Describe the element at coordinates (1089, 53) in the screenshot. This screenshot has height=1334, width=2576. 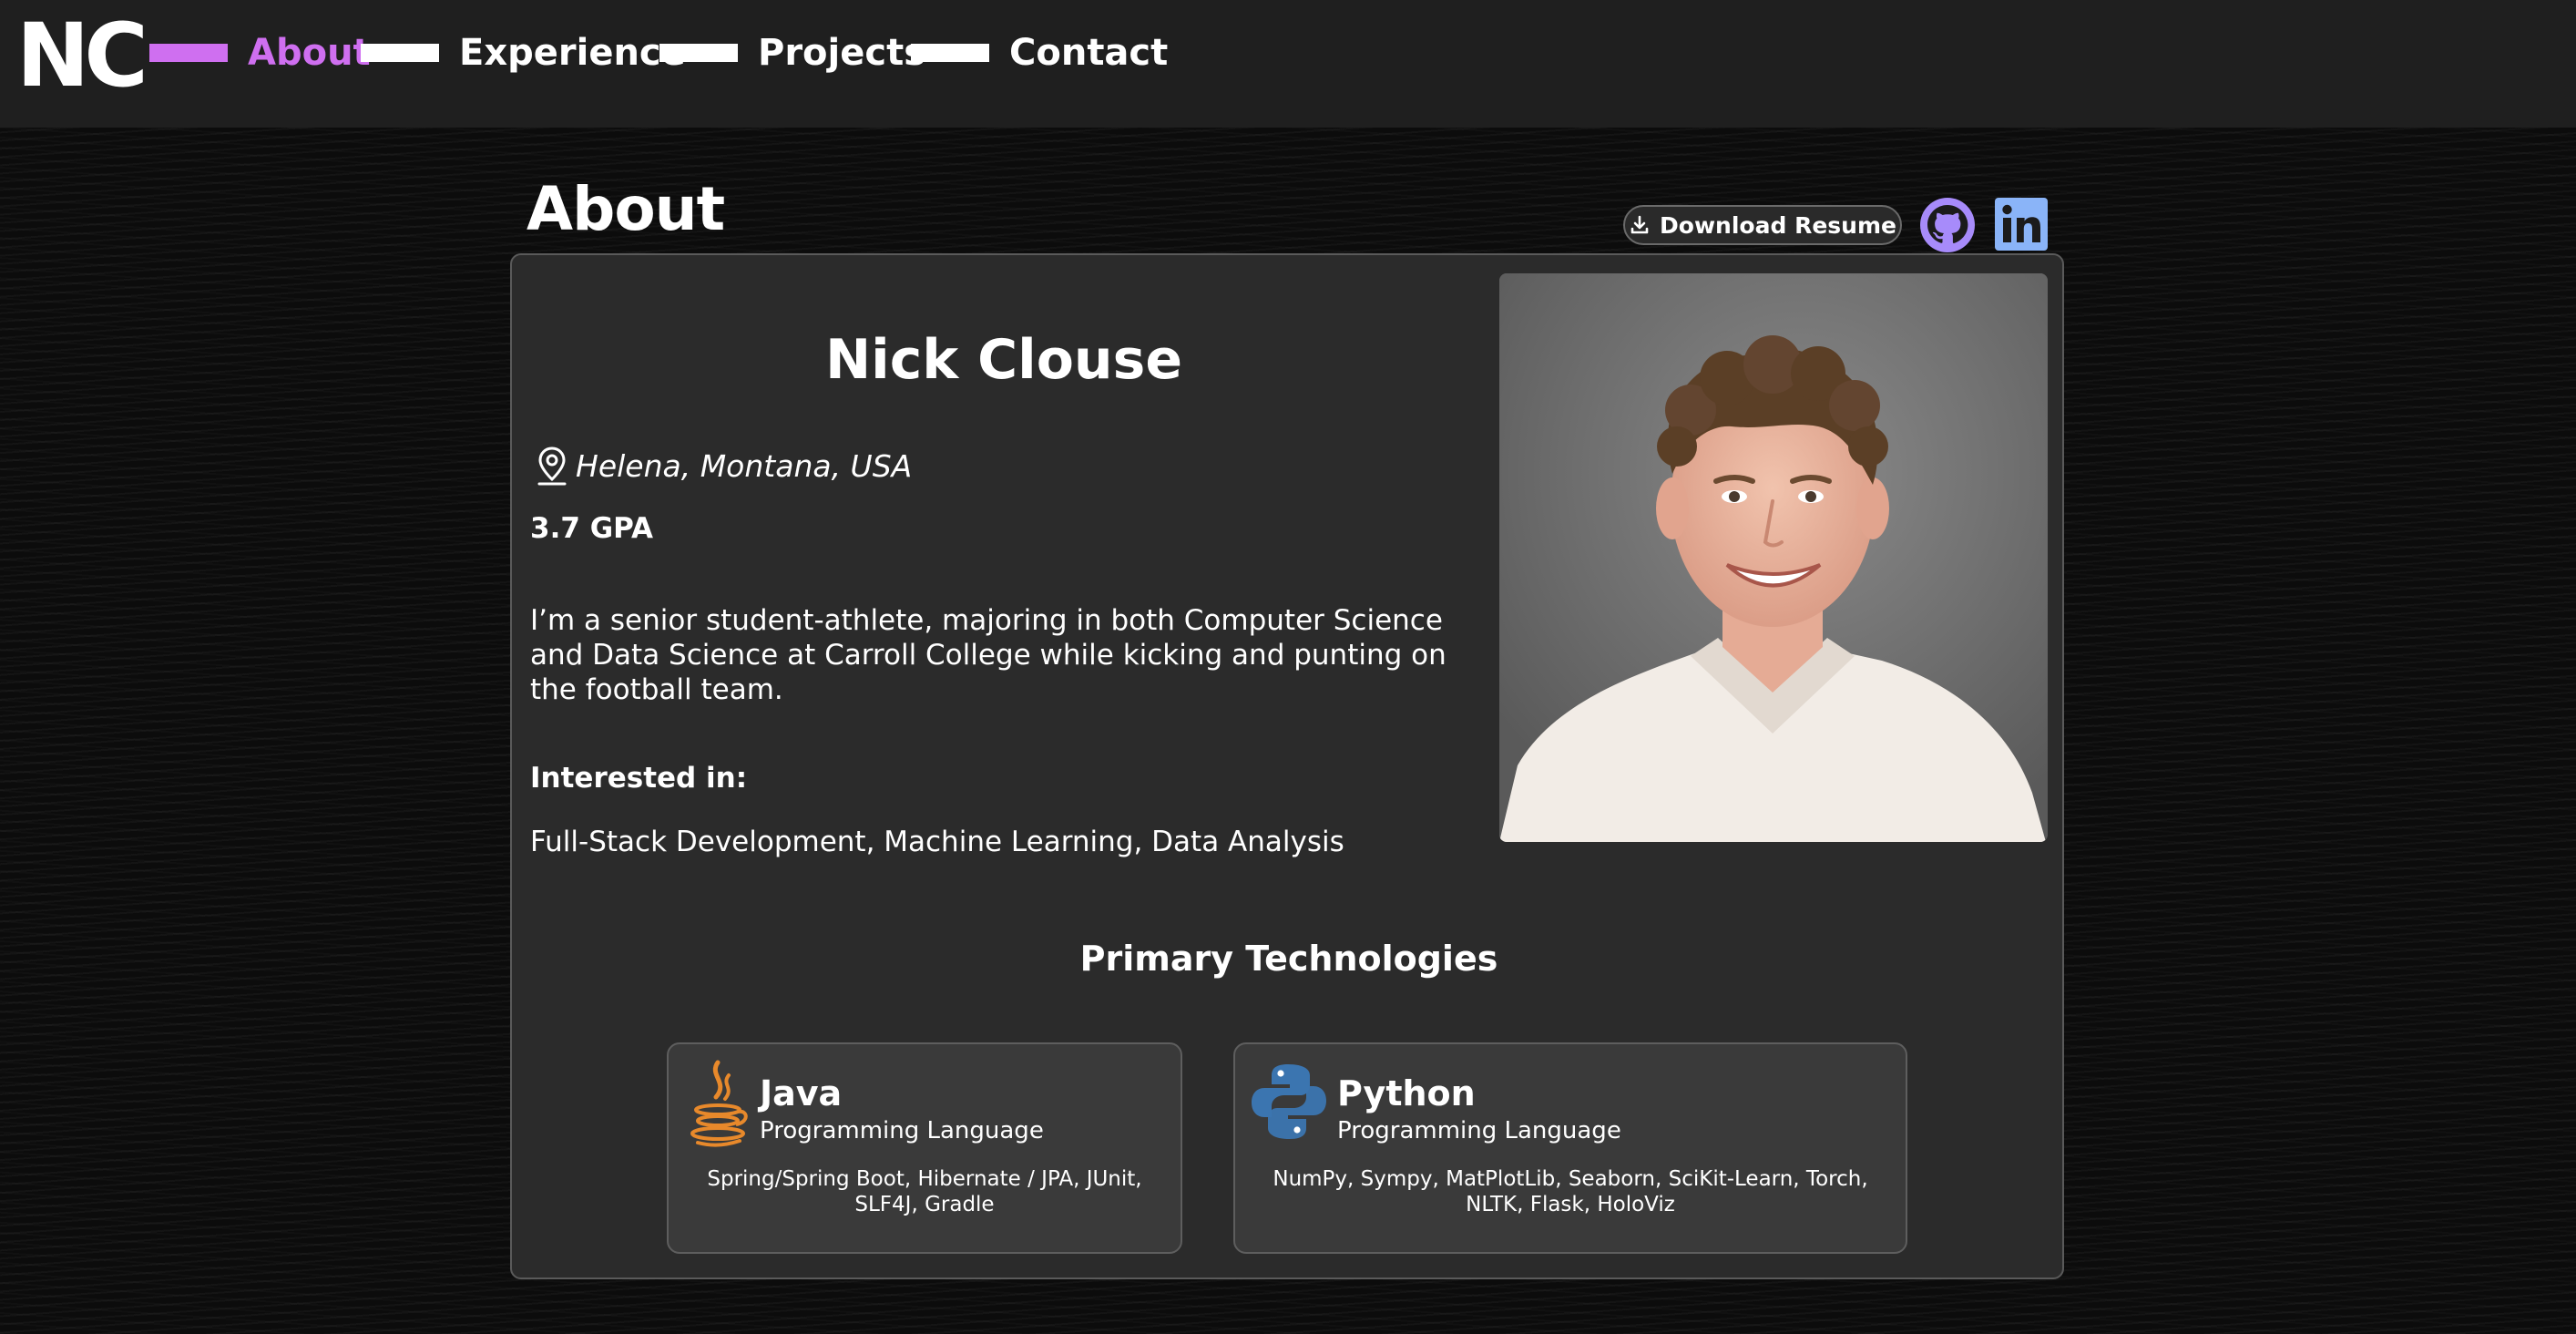
I see `nav-label: Contact` at that location.